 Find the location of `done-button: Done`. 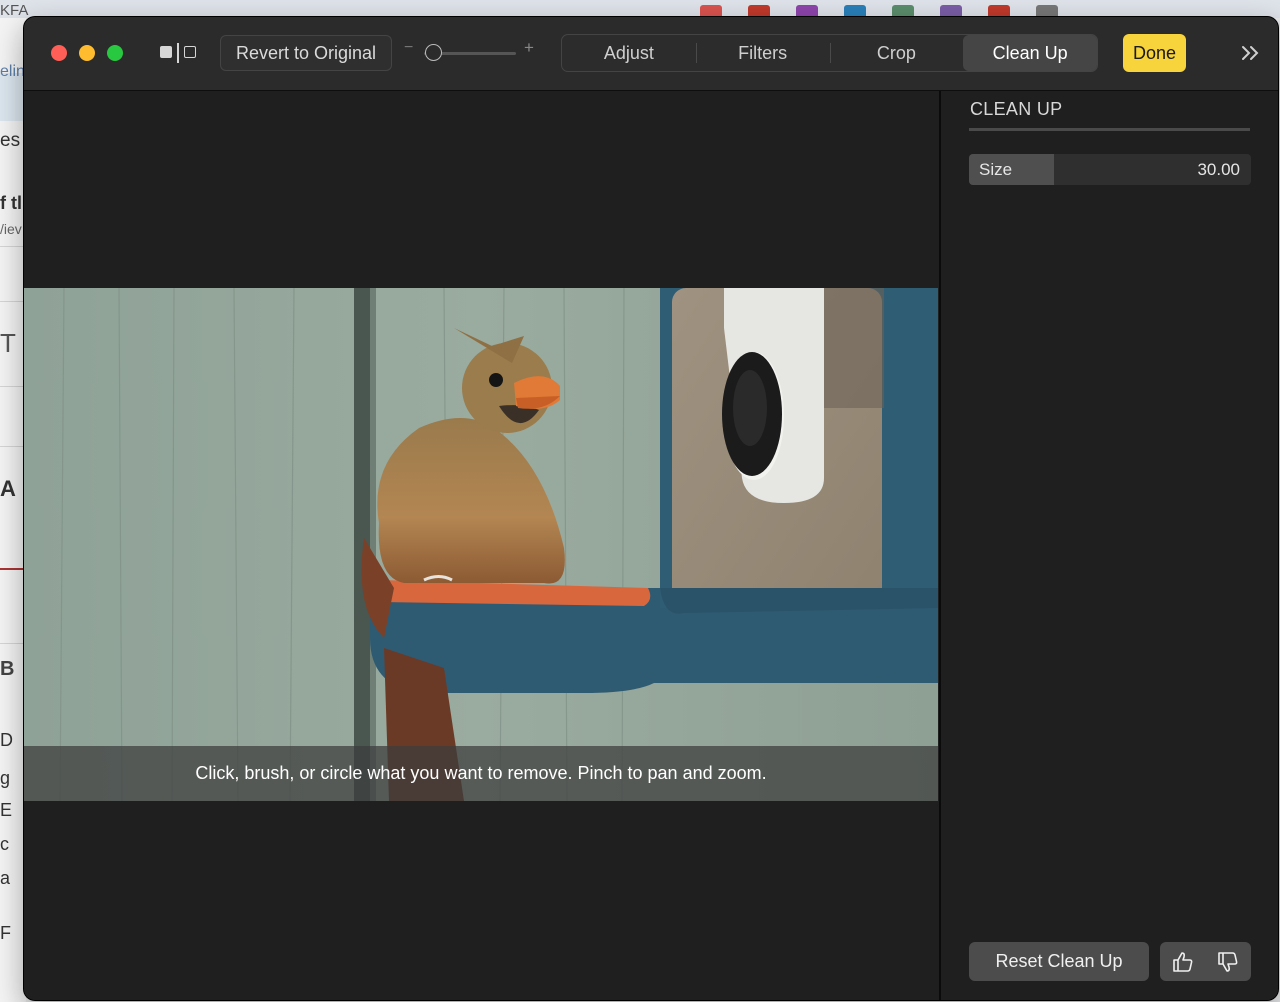

done-button: Done is located at coordinates (1154, 53).